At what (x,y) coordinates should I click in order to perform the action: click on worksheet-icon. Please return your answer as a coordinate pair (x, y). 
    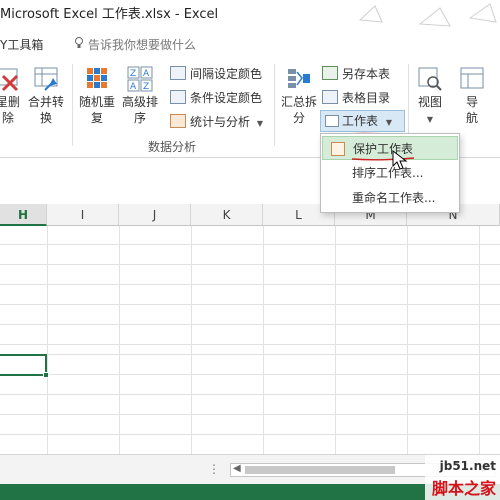
    Looking at the image, I should click on (332, 121).